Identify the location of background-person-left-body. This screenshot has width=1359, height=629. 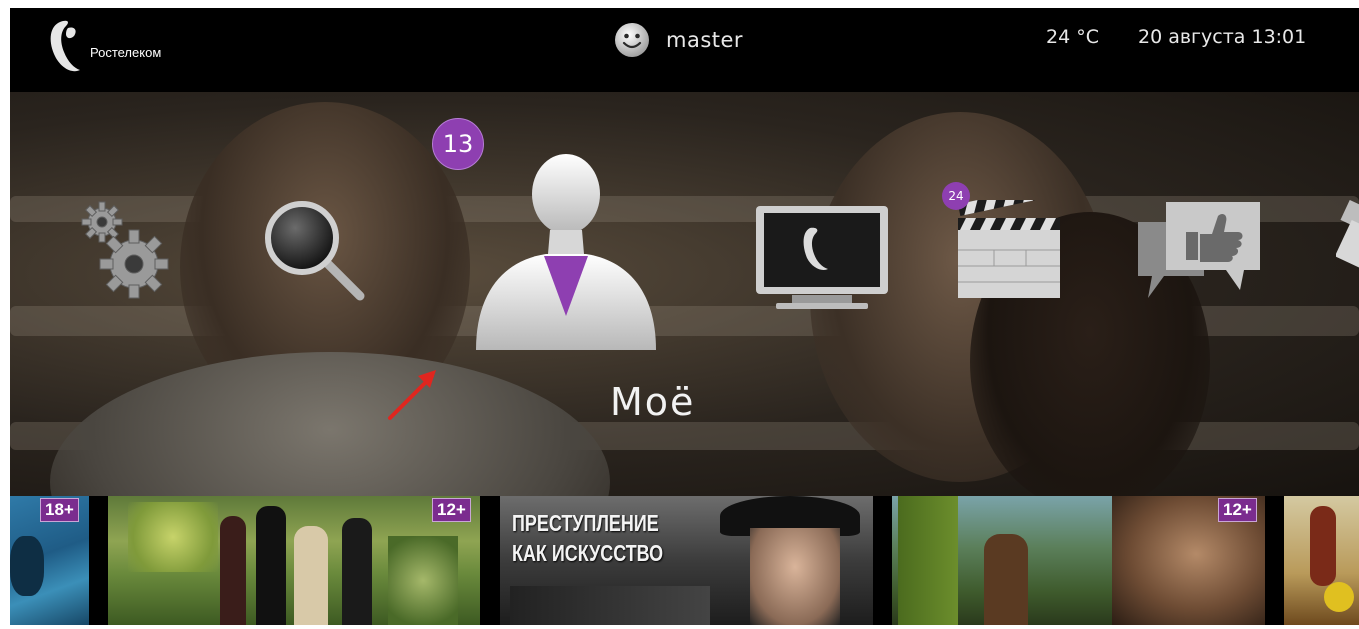
(330, 424).